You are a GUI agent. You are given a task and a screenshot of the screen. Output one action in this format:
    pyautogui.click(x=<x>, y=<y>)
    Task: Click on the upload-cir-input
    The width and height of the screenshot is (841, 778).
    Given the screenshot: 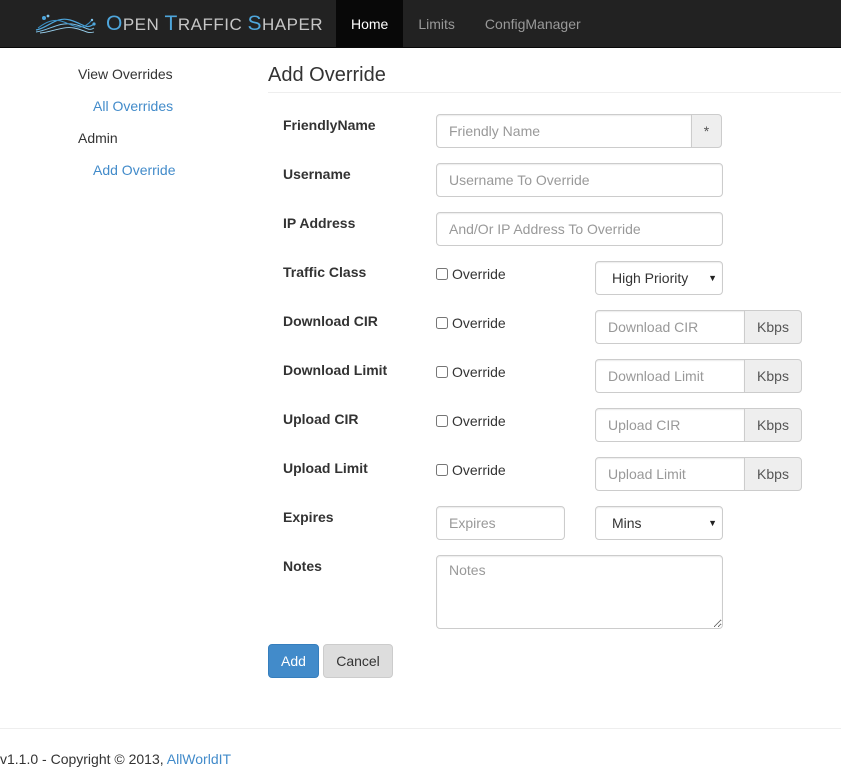 What is the action you would take?
    pyautogui.click(x=670, y=425)
    